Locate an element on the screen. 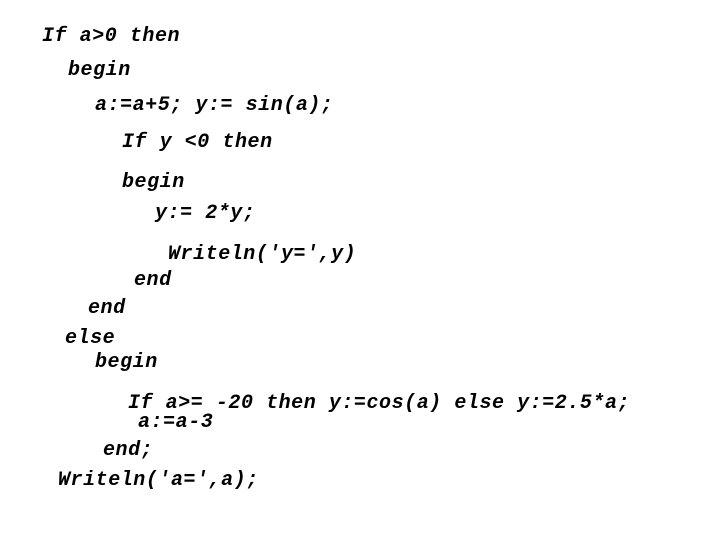 The width and height of the screenshot is (720, 540). code-line: Writeln(′a=′,a); is located at coordinates (158, 480).